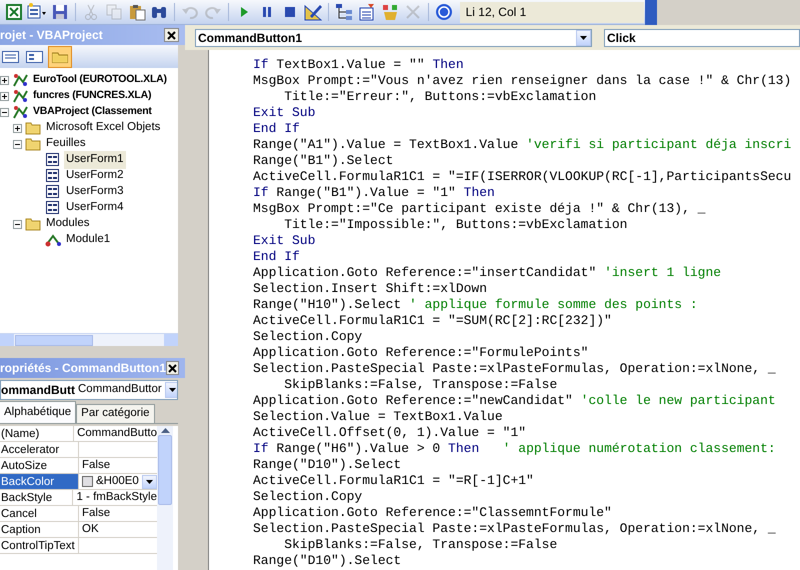 This screenshot has width=800, height=570. Describe the element at coordinates (103, 128) in the screenshot. I see `tree-item: Microsoft Excel Objets` at that location.